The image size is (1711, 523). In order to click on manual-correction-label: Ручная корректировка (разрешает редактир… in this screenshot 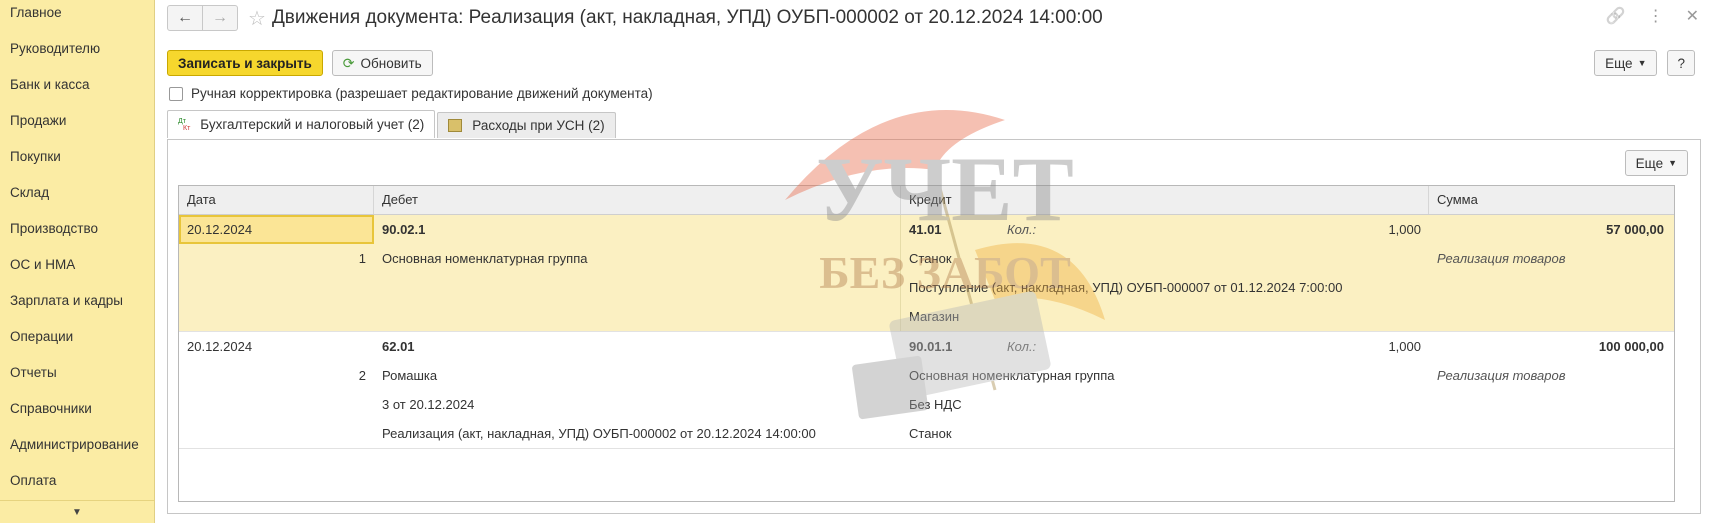, I will do `click(422, 93)`.